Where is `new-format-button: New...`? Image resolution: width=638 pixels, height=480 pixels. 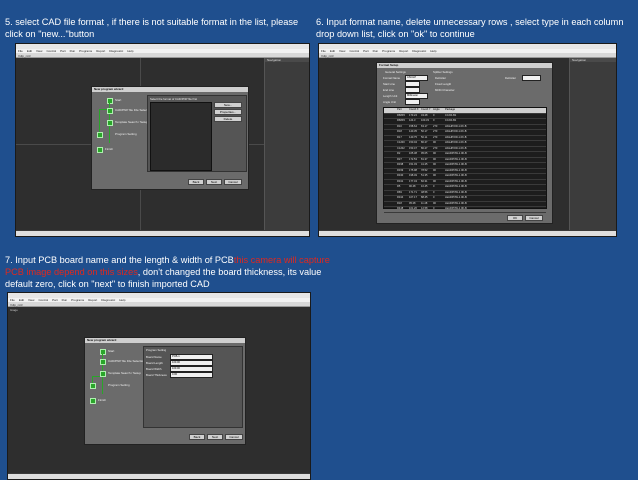
new-format-button: New... is located at coordinates (228, 105).